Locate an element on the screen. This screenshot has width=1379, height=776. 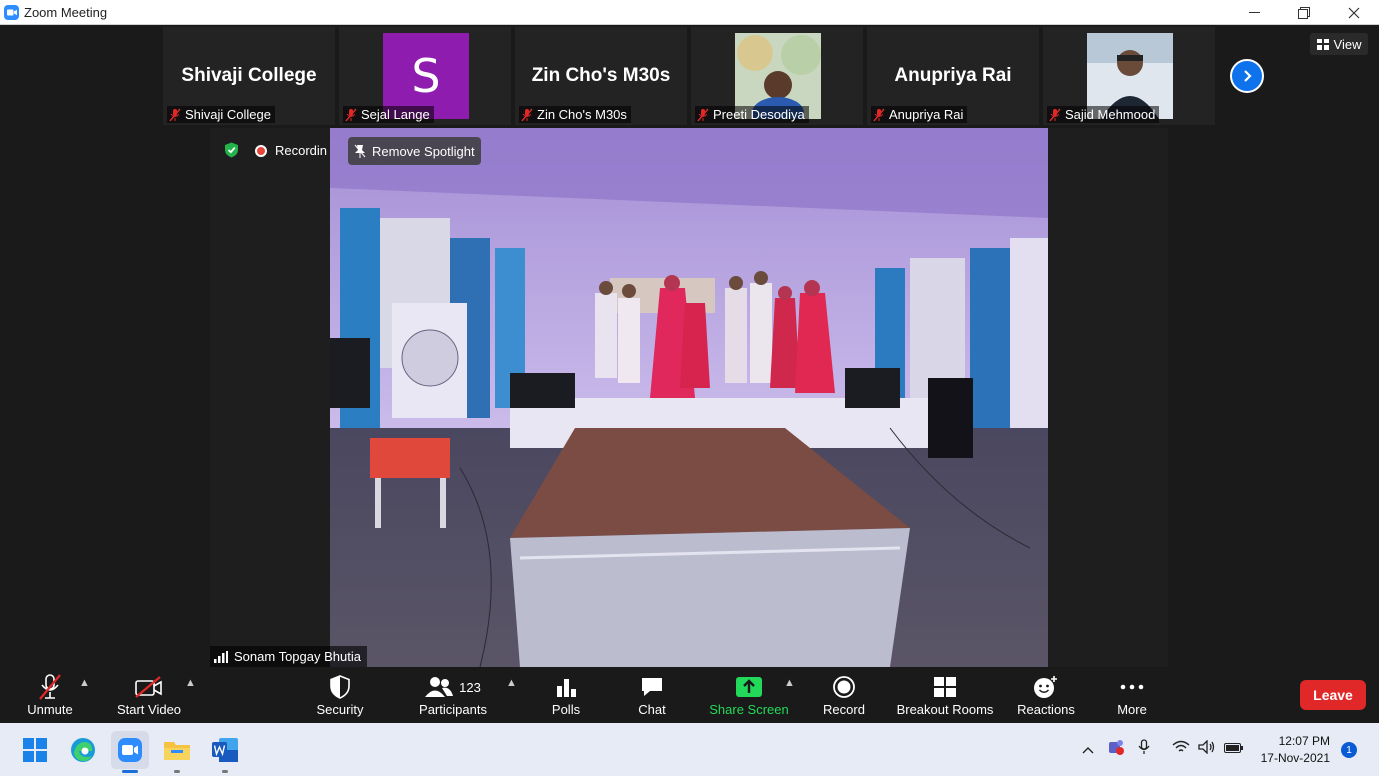
participant-tile: Anupriya Rai Anupriya Rai is located at coordinates (953, 76).